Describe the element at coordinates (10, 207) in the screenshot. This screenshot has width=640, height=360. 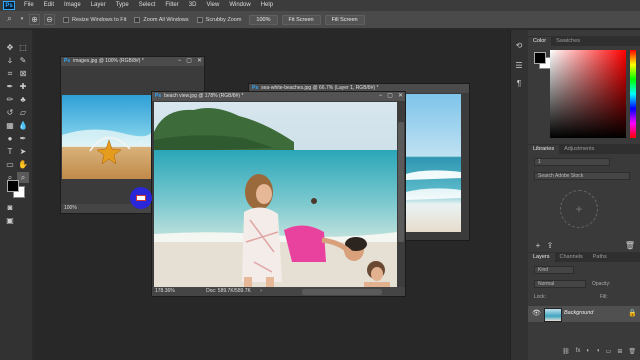
I see `quick-mask-icon: ◙` at that location.